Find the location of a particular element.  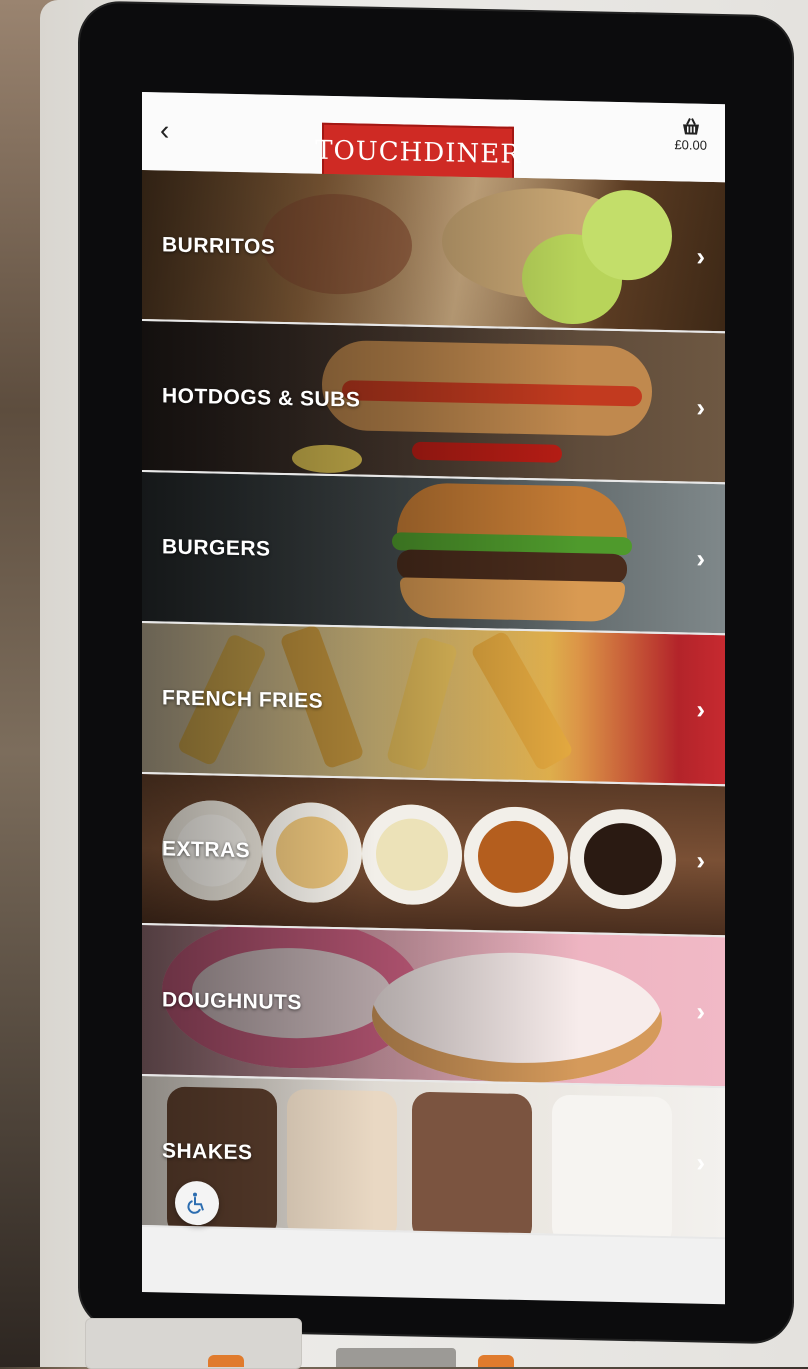

wheelchair-icon is located at coordinates (195, 1203).